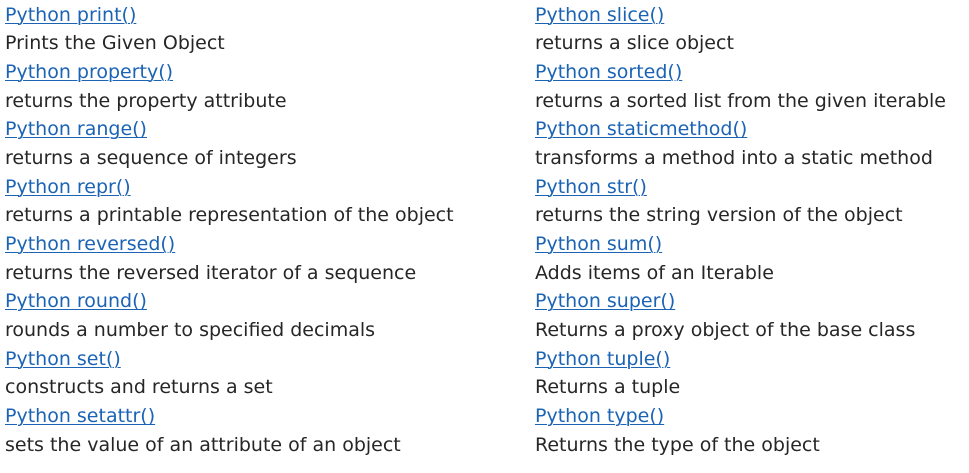  I want to click on function-link-sorted: Python sorted(), so click(750, 72).